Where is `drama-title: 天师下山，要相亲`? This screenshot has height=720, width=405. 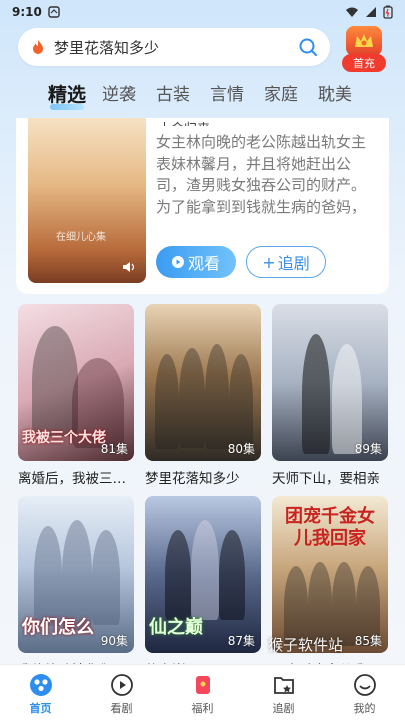
drama-title: 天师下山，要相亲 is located at coordinates (326, 479).